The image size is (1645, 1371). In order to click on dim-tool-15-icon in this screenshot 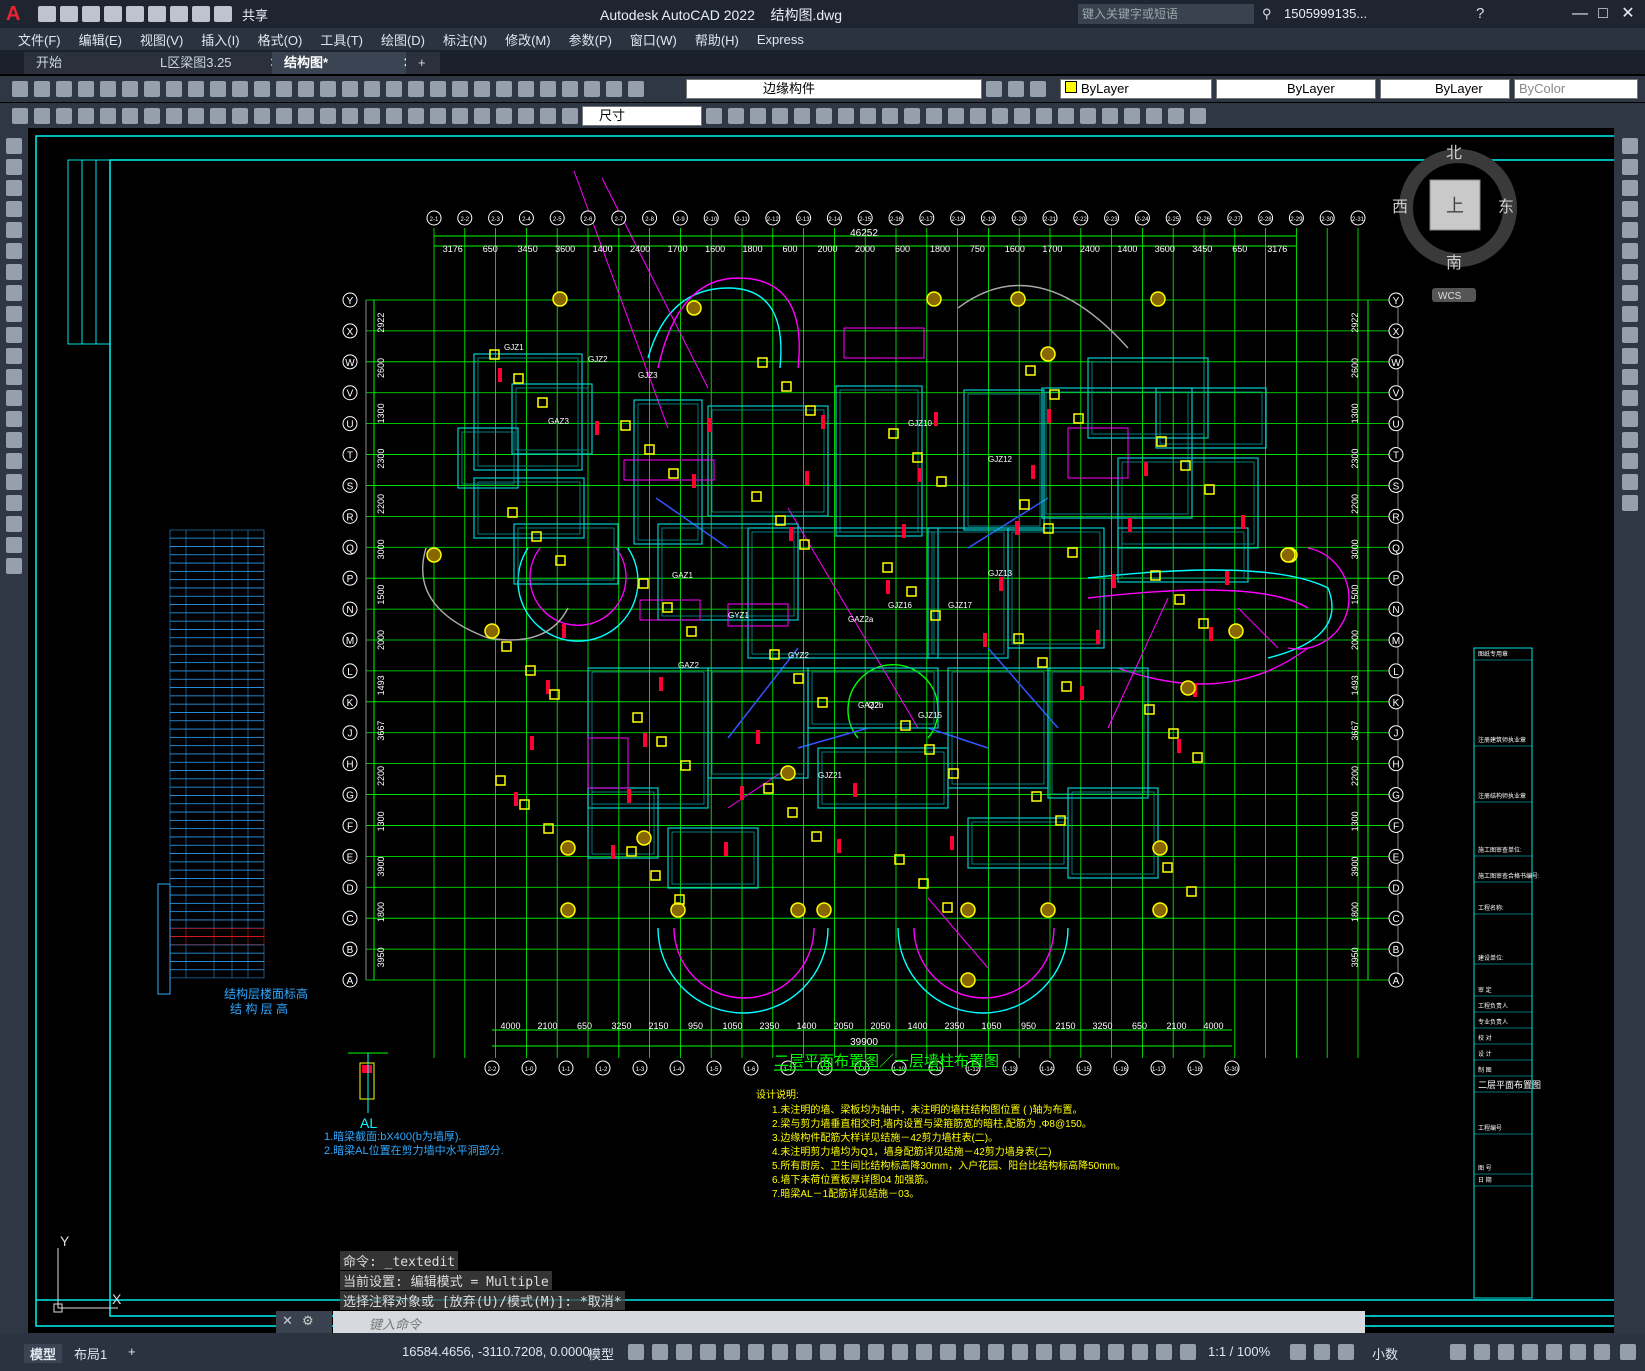, I will do `click(350, 116)`.